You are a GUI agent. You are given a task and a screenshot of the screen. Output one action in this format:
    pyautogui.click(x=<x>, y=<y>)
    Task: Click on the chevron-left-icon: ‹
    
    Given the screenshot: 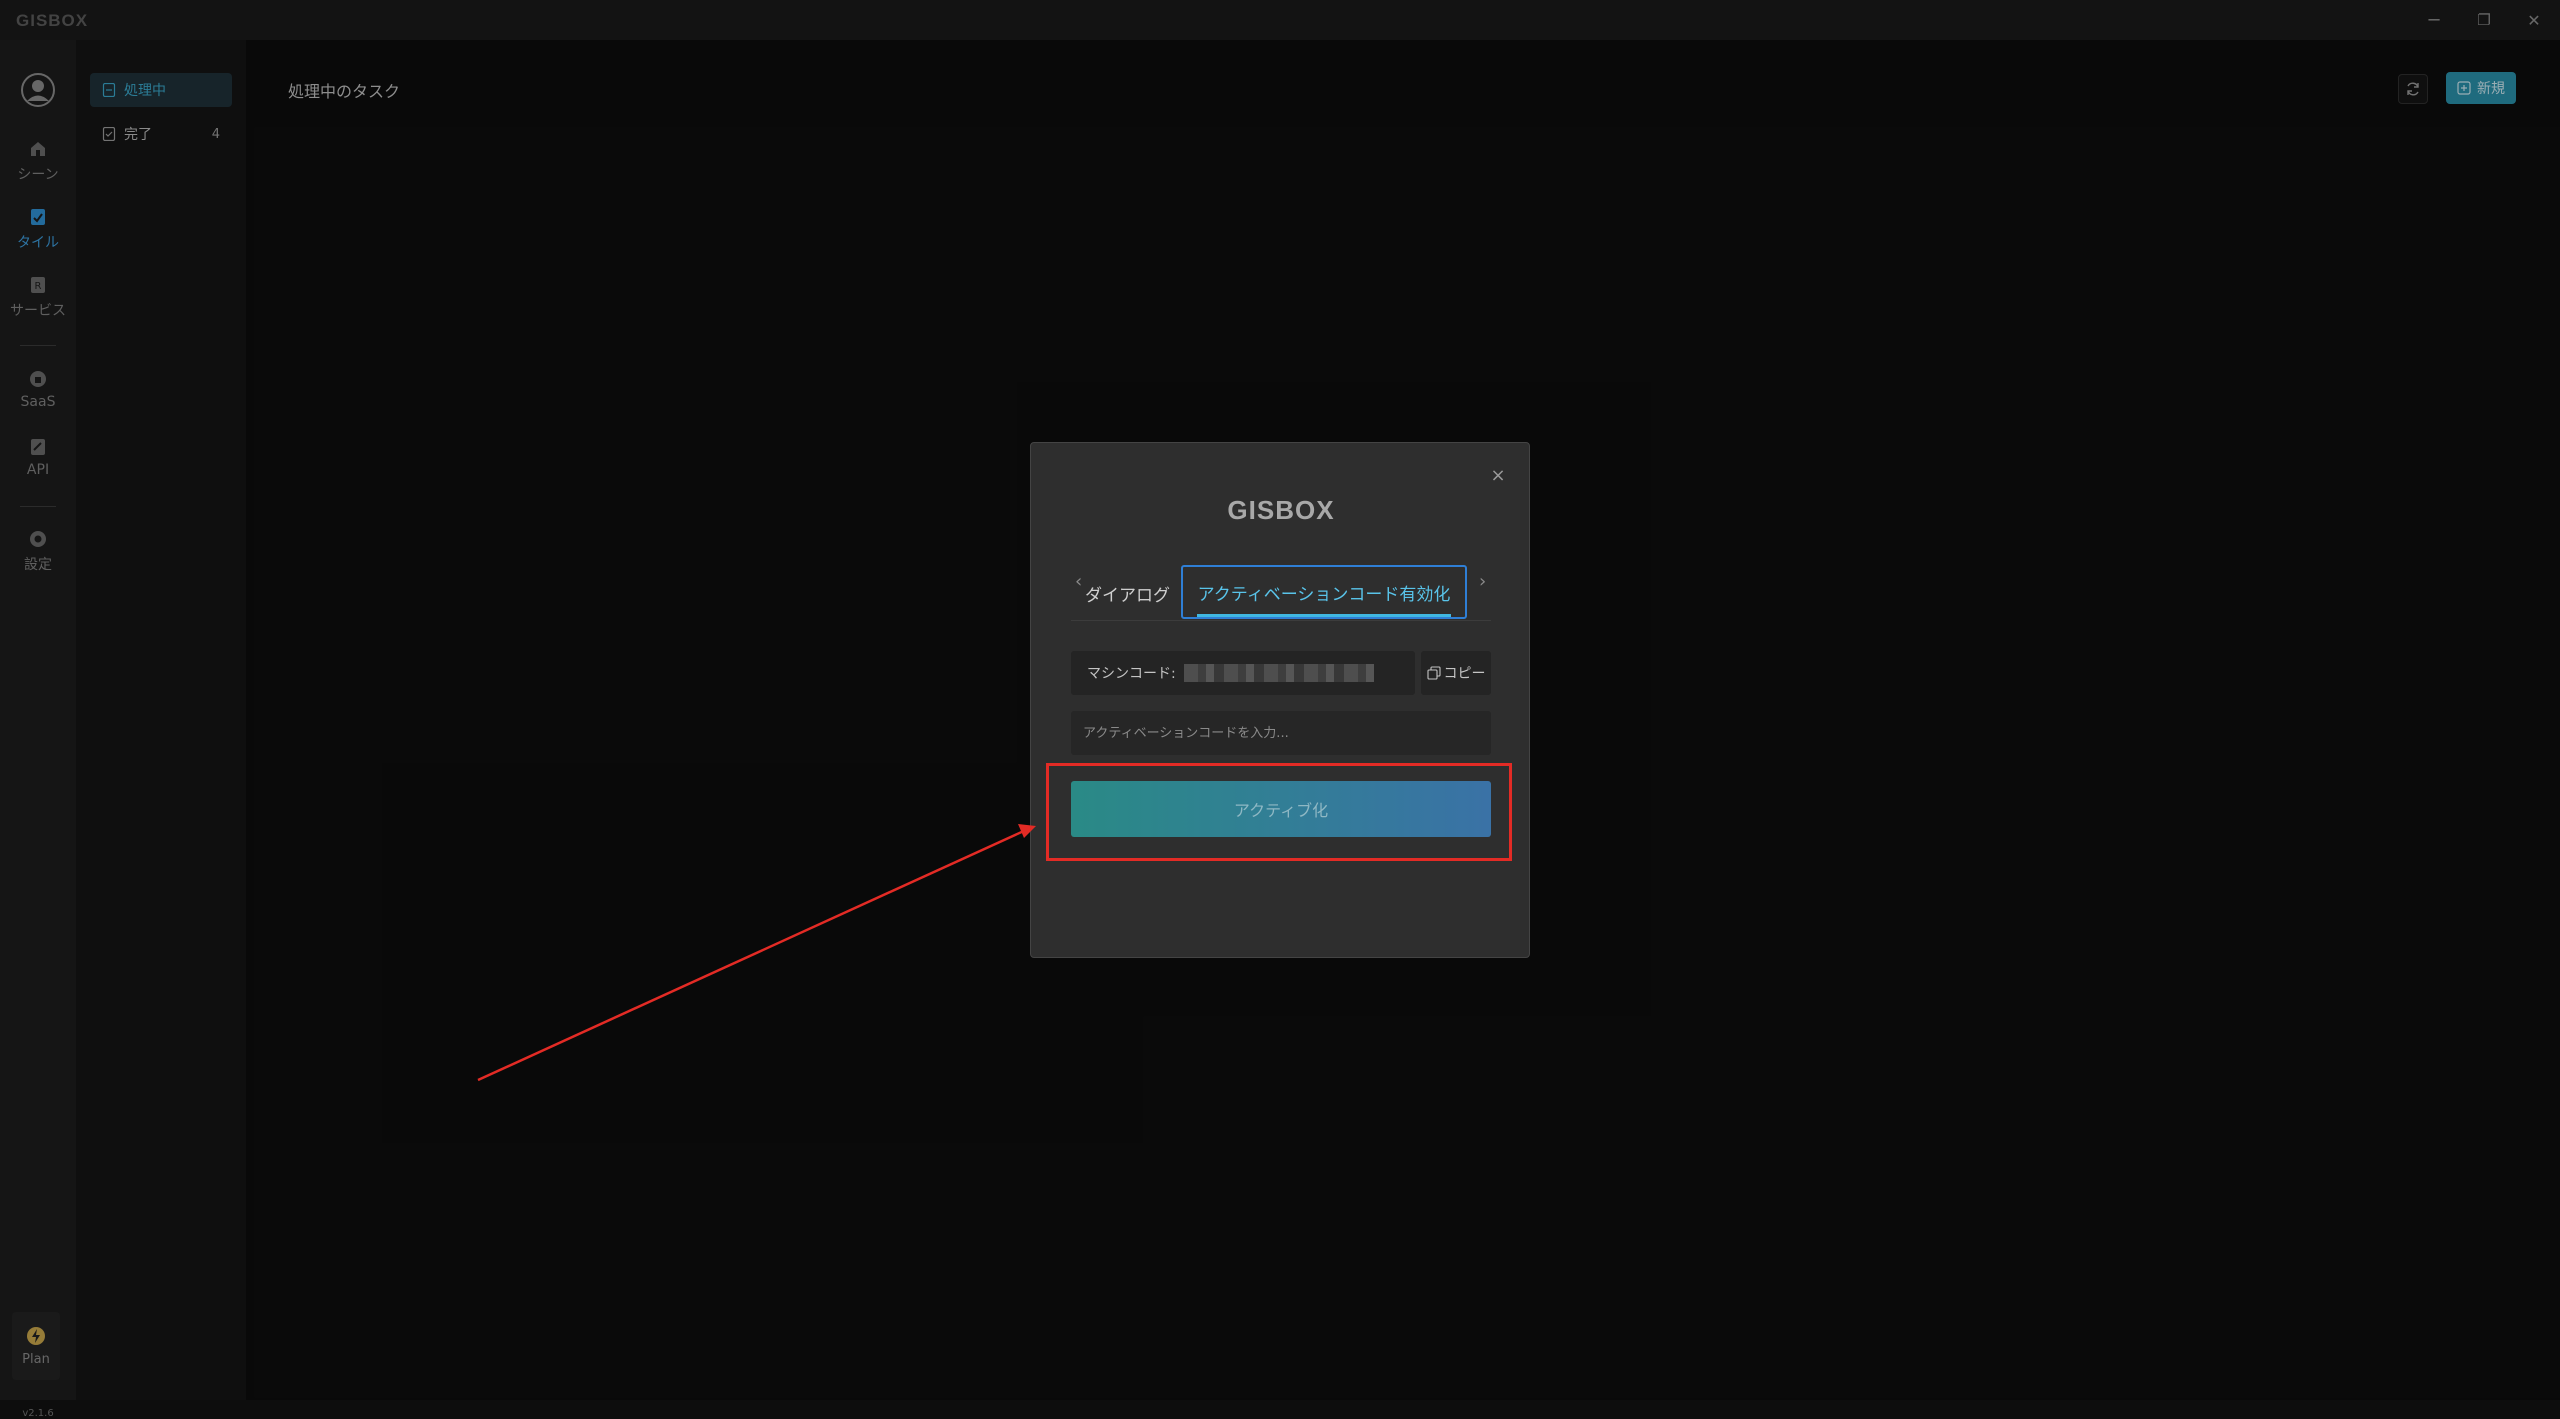 What is the action you would take?
    pyautogui.click(x=1078, y=581)
    